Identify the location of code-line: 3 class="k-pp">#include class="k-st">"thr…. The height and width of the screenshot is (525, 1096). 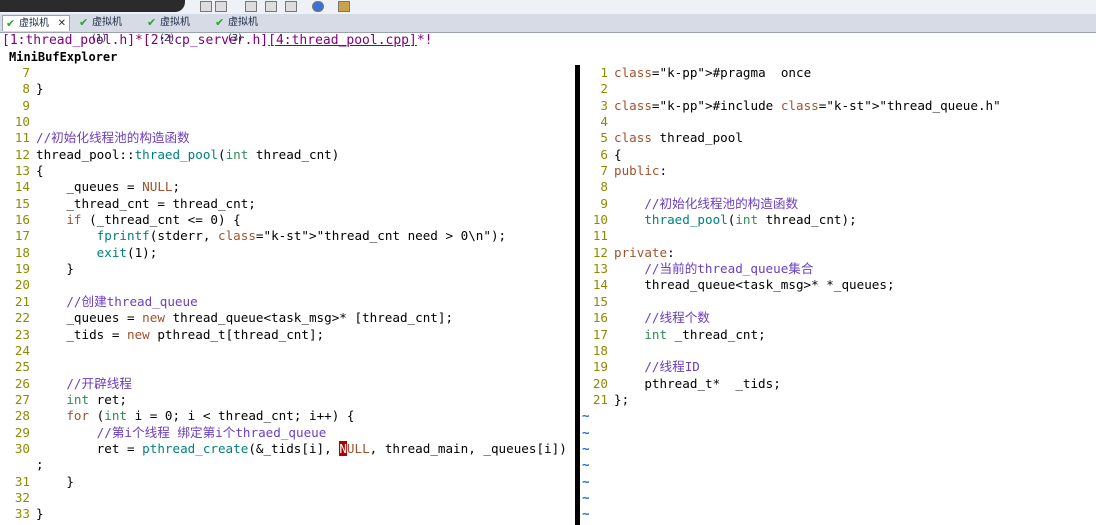
(838, 106).